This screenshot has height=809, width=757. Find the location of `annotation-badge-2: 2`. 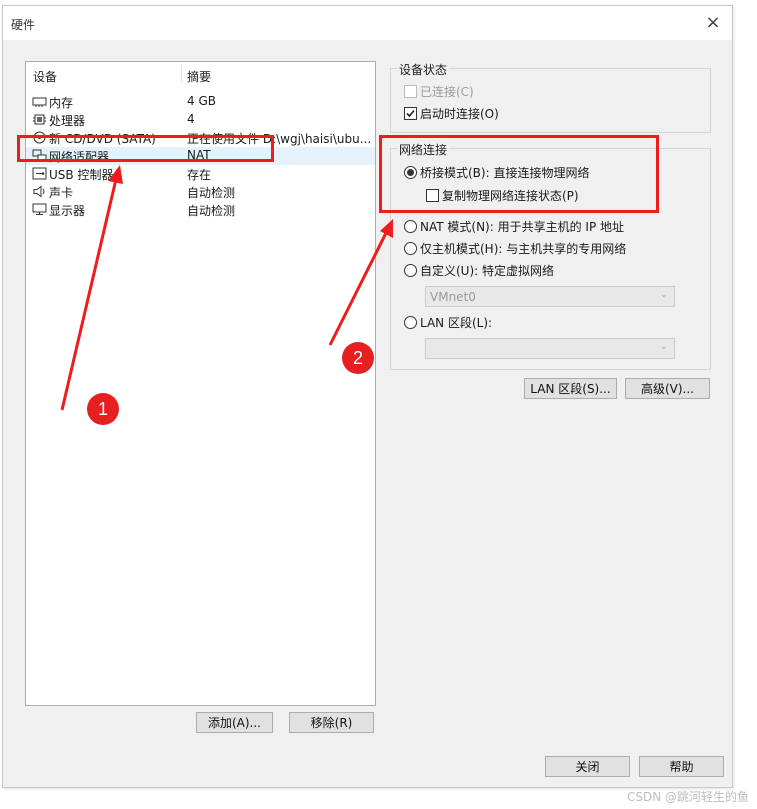

annotation-badge-2: 2 is located at coordinates (358, 358).